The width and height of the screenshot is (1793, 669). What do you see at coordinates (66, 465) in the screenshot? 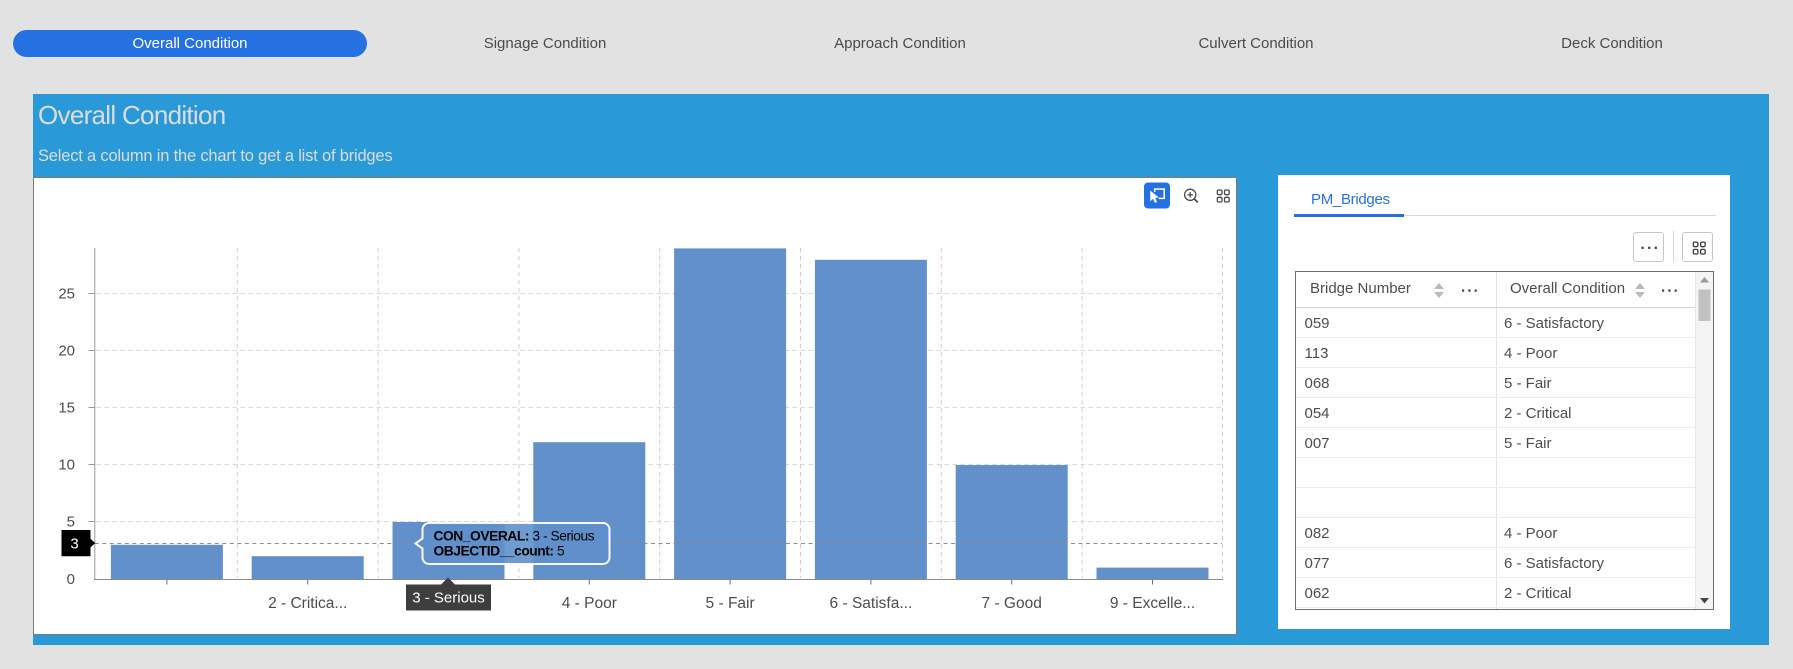
I see `svg-text: 10` at bounding box center [66, 465].